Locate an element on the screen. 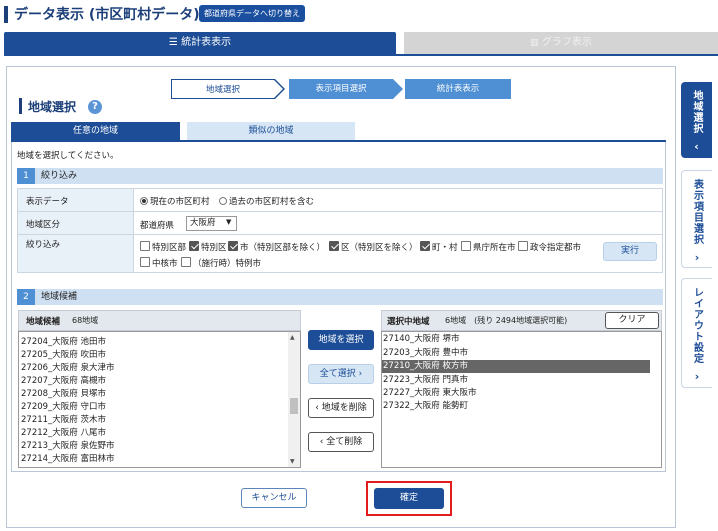  sidebar-item-layout: レイアウト設定 › is located at coordinates (696, 333).